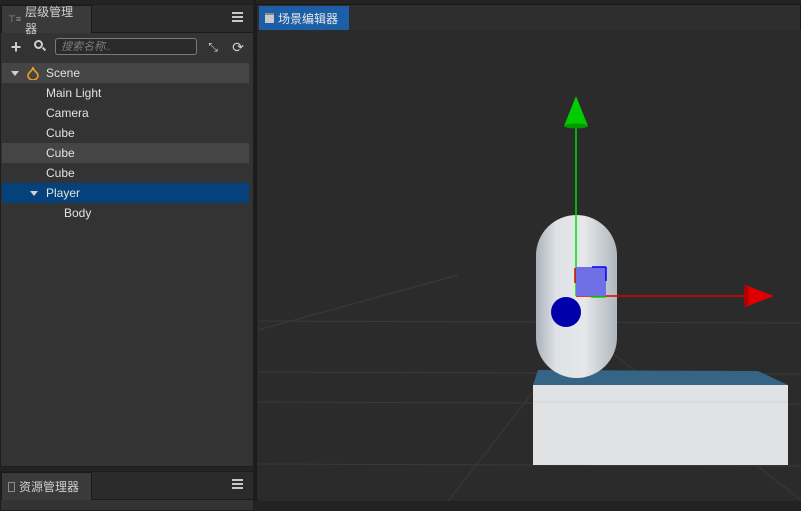  I want to click on tab-scene-editor: 场景编辑器, so click(304, 18).